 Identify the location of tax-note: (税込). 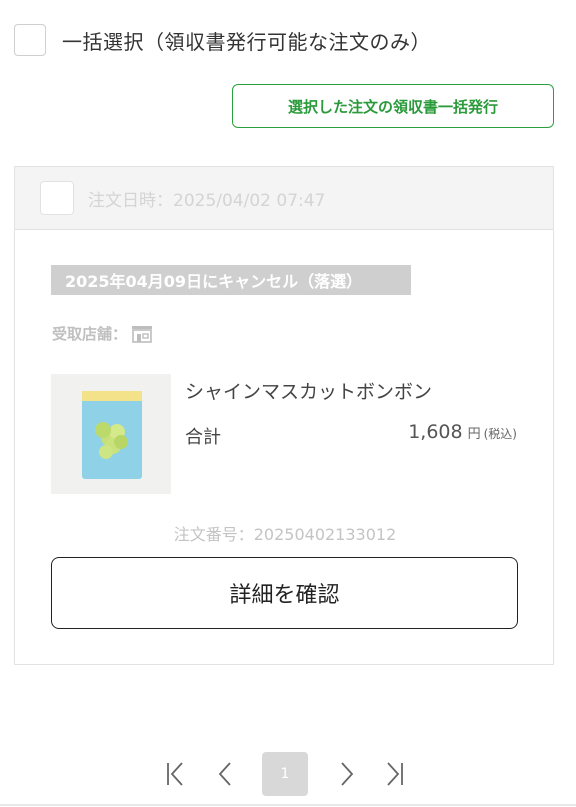
(500, 434).